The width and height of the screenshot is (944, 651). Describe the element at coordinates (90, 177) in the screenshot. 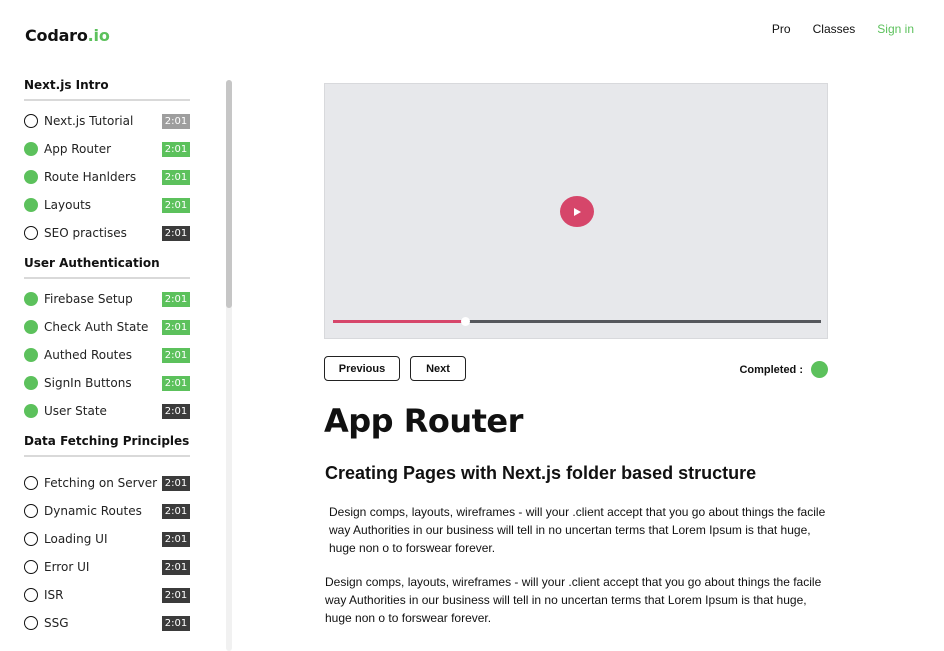

I see `lesson-label: Route Hanlders` at that location.